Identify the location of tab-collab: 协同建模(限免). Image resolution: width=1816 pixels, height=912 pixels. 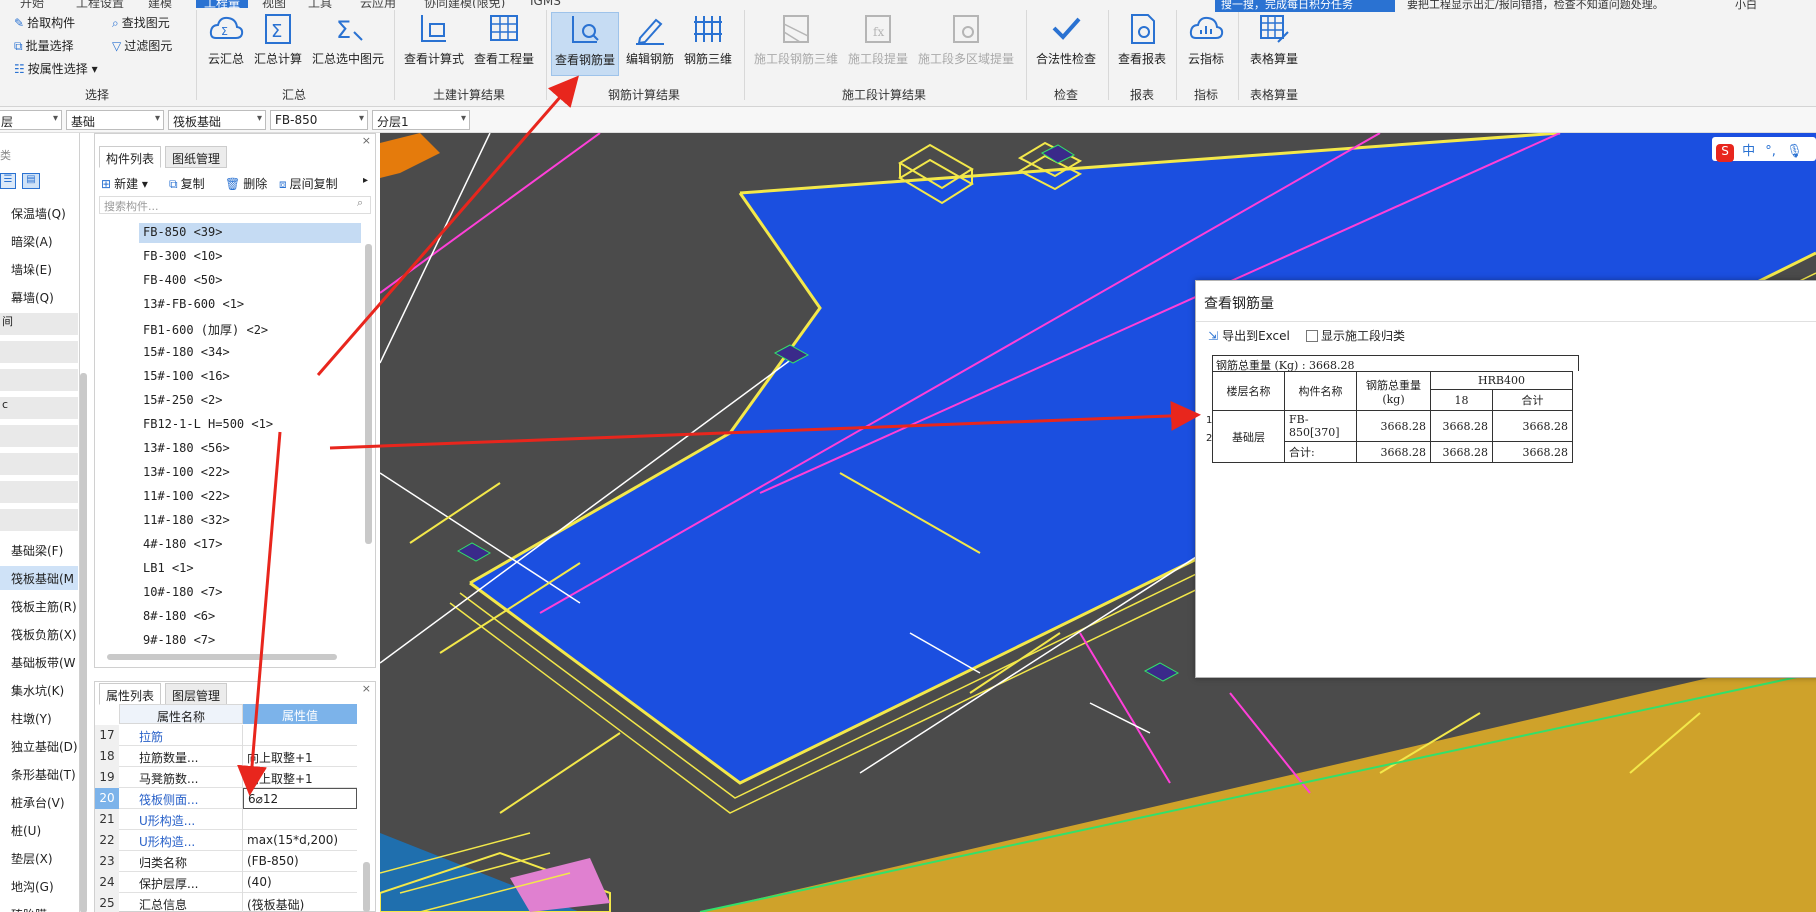
(464, 4).